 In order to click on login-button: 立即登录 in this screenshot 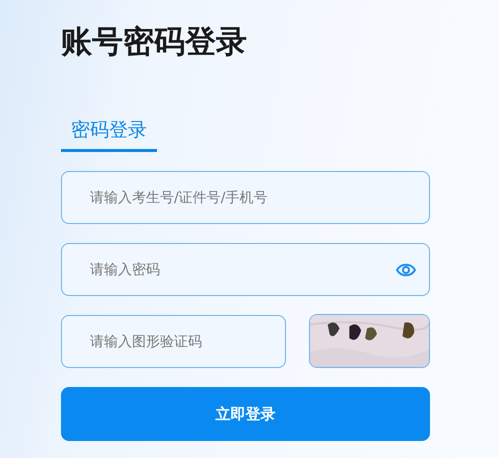, I will do `click(245, 414)`.